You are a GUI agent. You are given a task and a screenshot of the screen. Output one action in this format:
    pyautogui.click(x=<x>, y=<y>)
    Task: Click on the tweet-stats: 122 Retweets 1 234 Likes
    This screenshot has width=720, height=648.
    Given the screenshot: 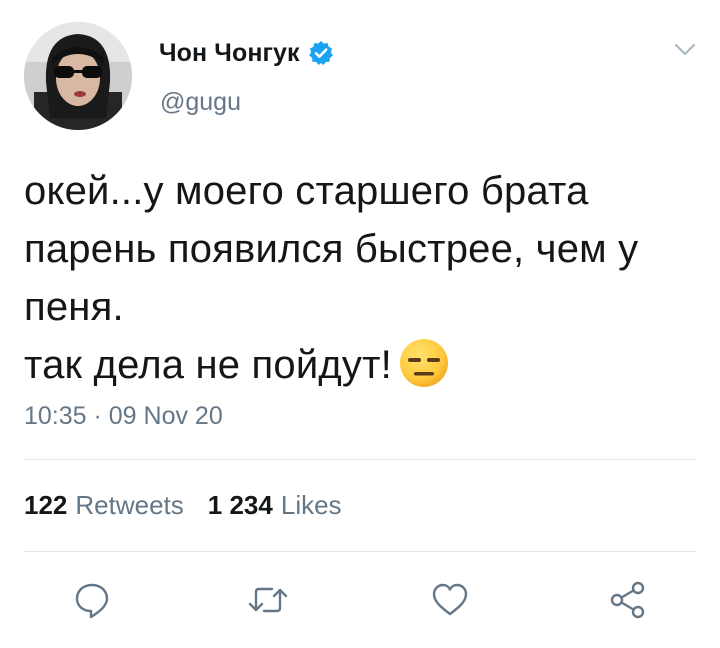 What is the action you would take?
    pyautogui.click(x=183, y=505)
    